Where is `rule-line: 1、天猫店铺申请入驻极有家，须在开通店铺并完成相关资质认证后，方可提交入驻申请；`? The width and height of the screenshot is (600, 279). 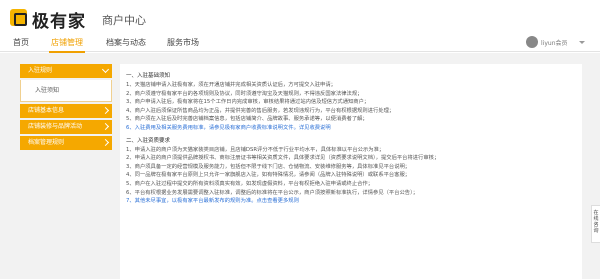
rule-line: 1、天猫店铺申请入驻极有家，须在开通店铺并完成相关资质认证后，方可提交入驻申请； is located at coordinates (231, 85).